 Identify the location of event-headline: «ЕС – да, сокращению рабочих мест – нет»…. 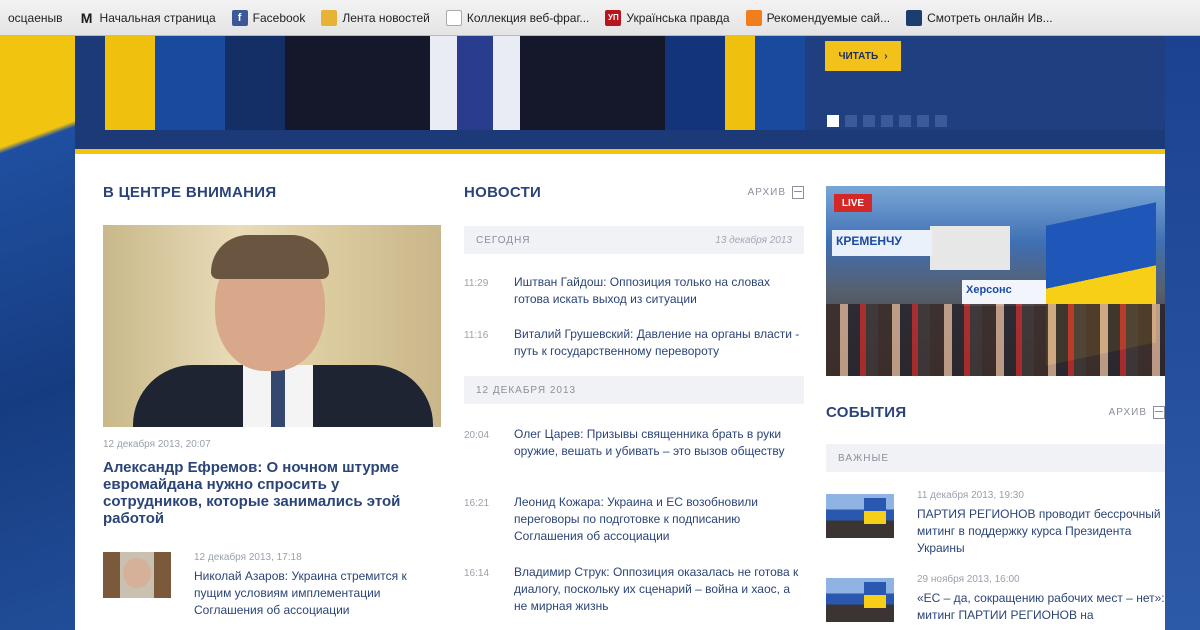
(1042, 607).